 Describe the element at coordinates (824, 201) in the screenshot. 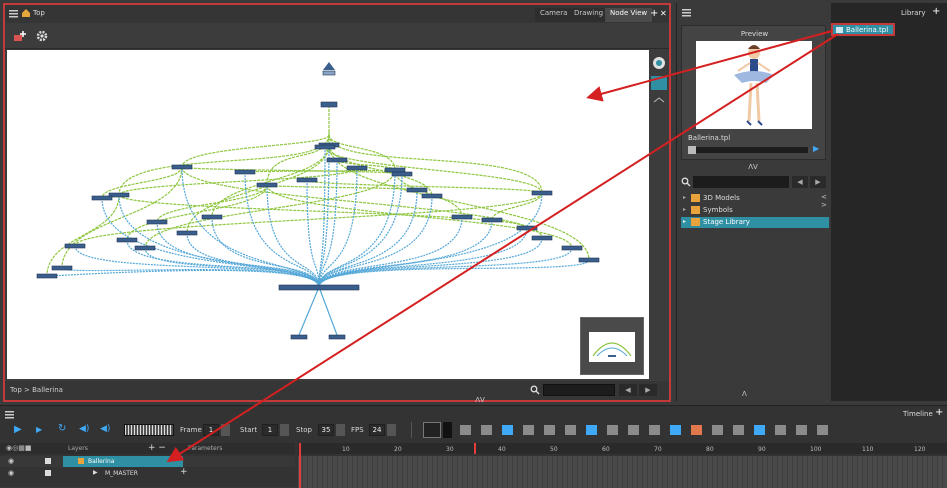

I see `tree-splitter-handle: < >` at that location.